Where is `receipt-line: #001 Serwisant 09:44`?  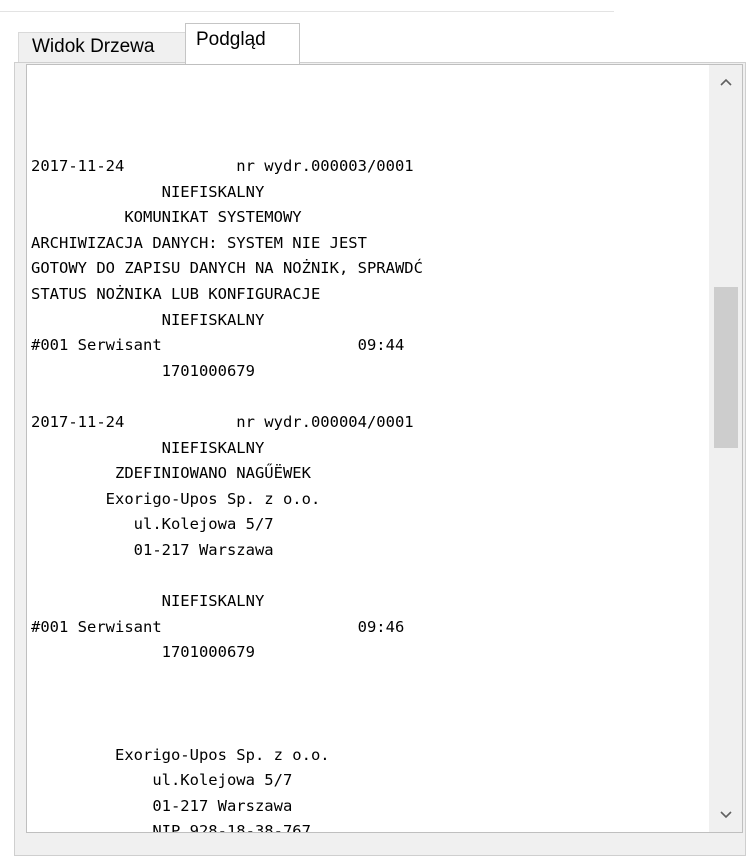
receipt-line: #001 Serwisant 09:44 is located at coordinates (218, 345).